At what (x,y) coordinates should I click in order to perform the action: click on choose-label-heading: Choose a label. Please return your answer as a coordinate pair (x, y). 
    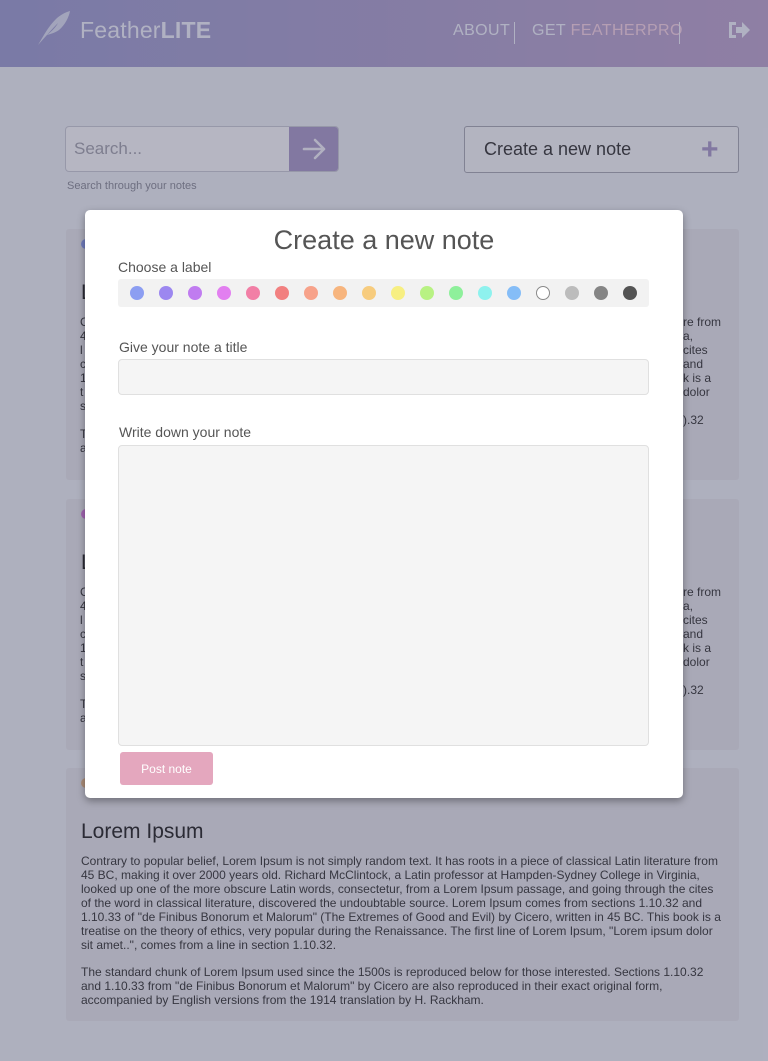
    Looking at the image, I should click on (165, 267).